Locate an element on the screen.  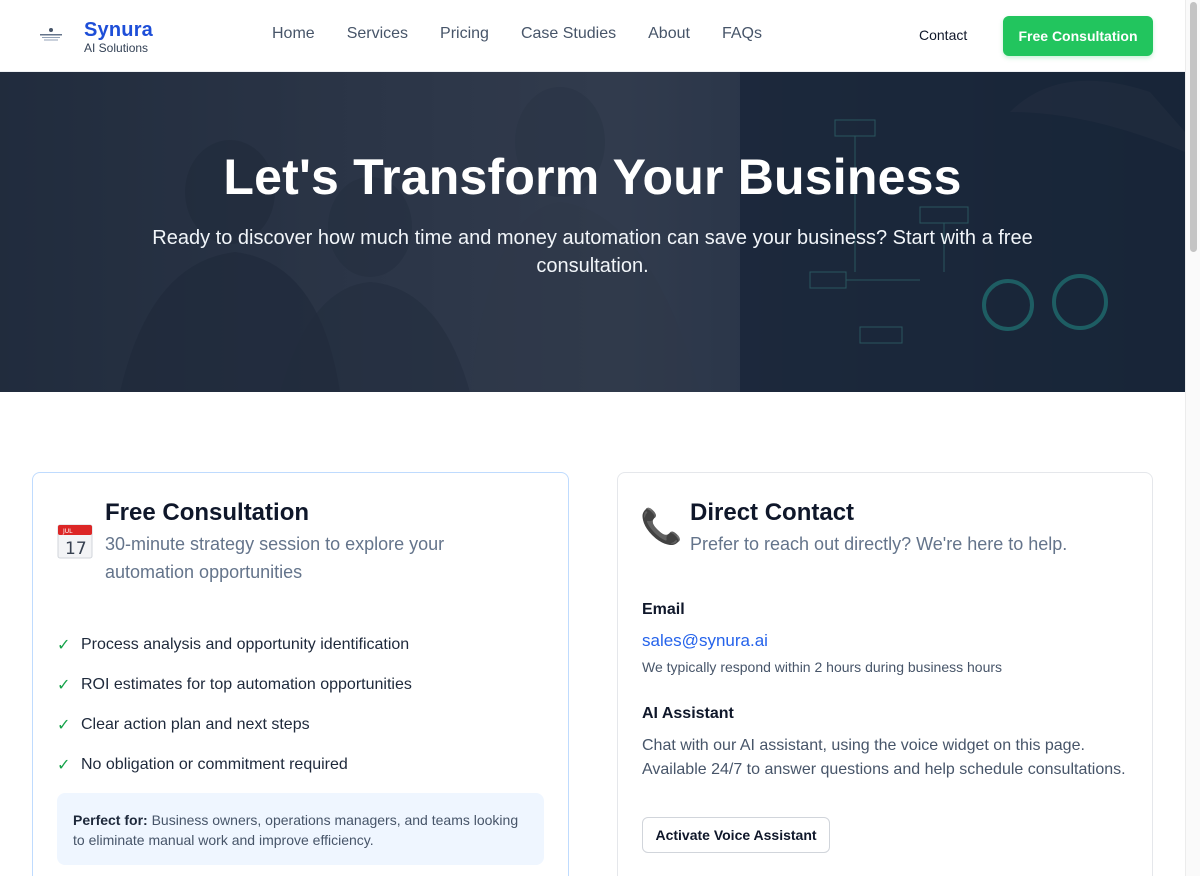
scrollbar-thumb is located at coordinates (1193, 127).